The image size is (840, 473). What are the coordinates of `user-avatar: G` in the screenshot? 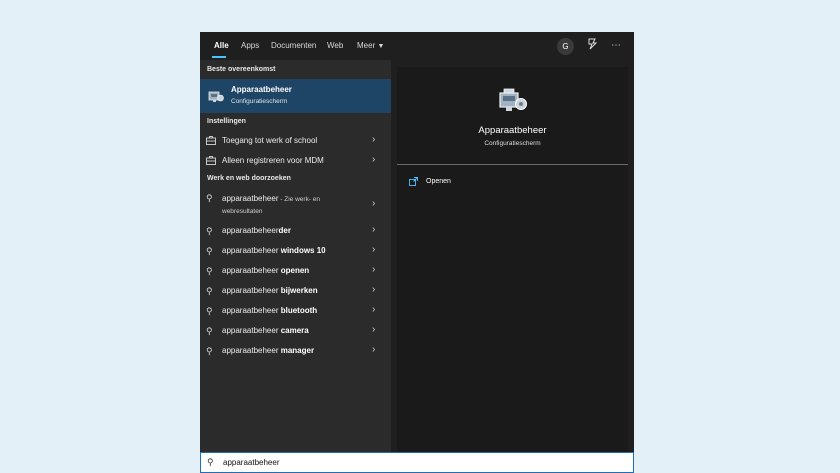 It's located at (565, 46).